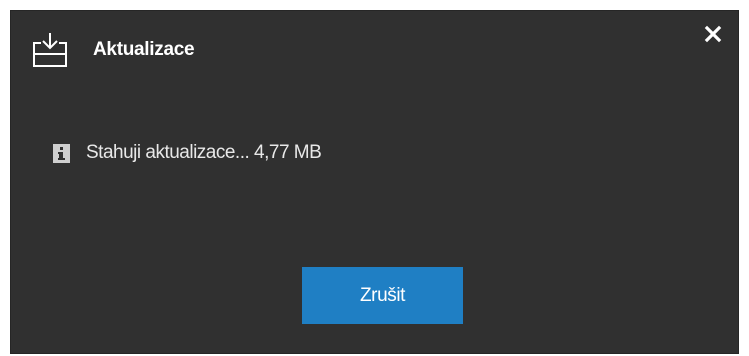 Image resolution: width=749 pixels, height=356 pixels. Describe the element at coordinates (144, 49) in the screenshot. I see `dialog-title: Aktualizace` at that location.